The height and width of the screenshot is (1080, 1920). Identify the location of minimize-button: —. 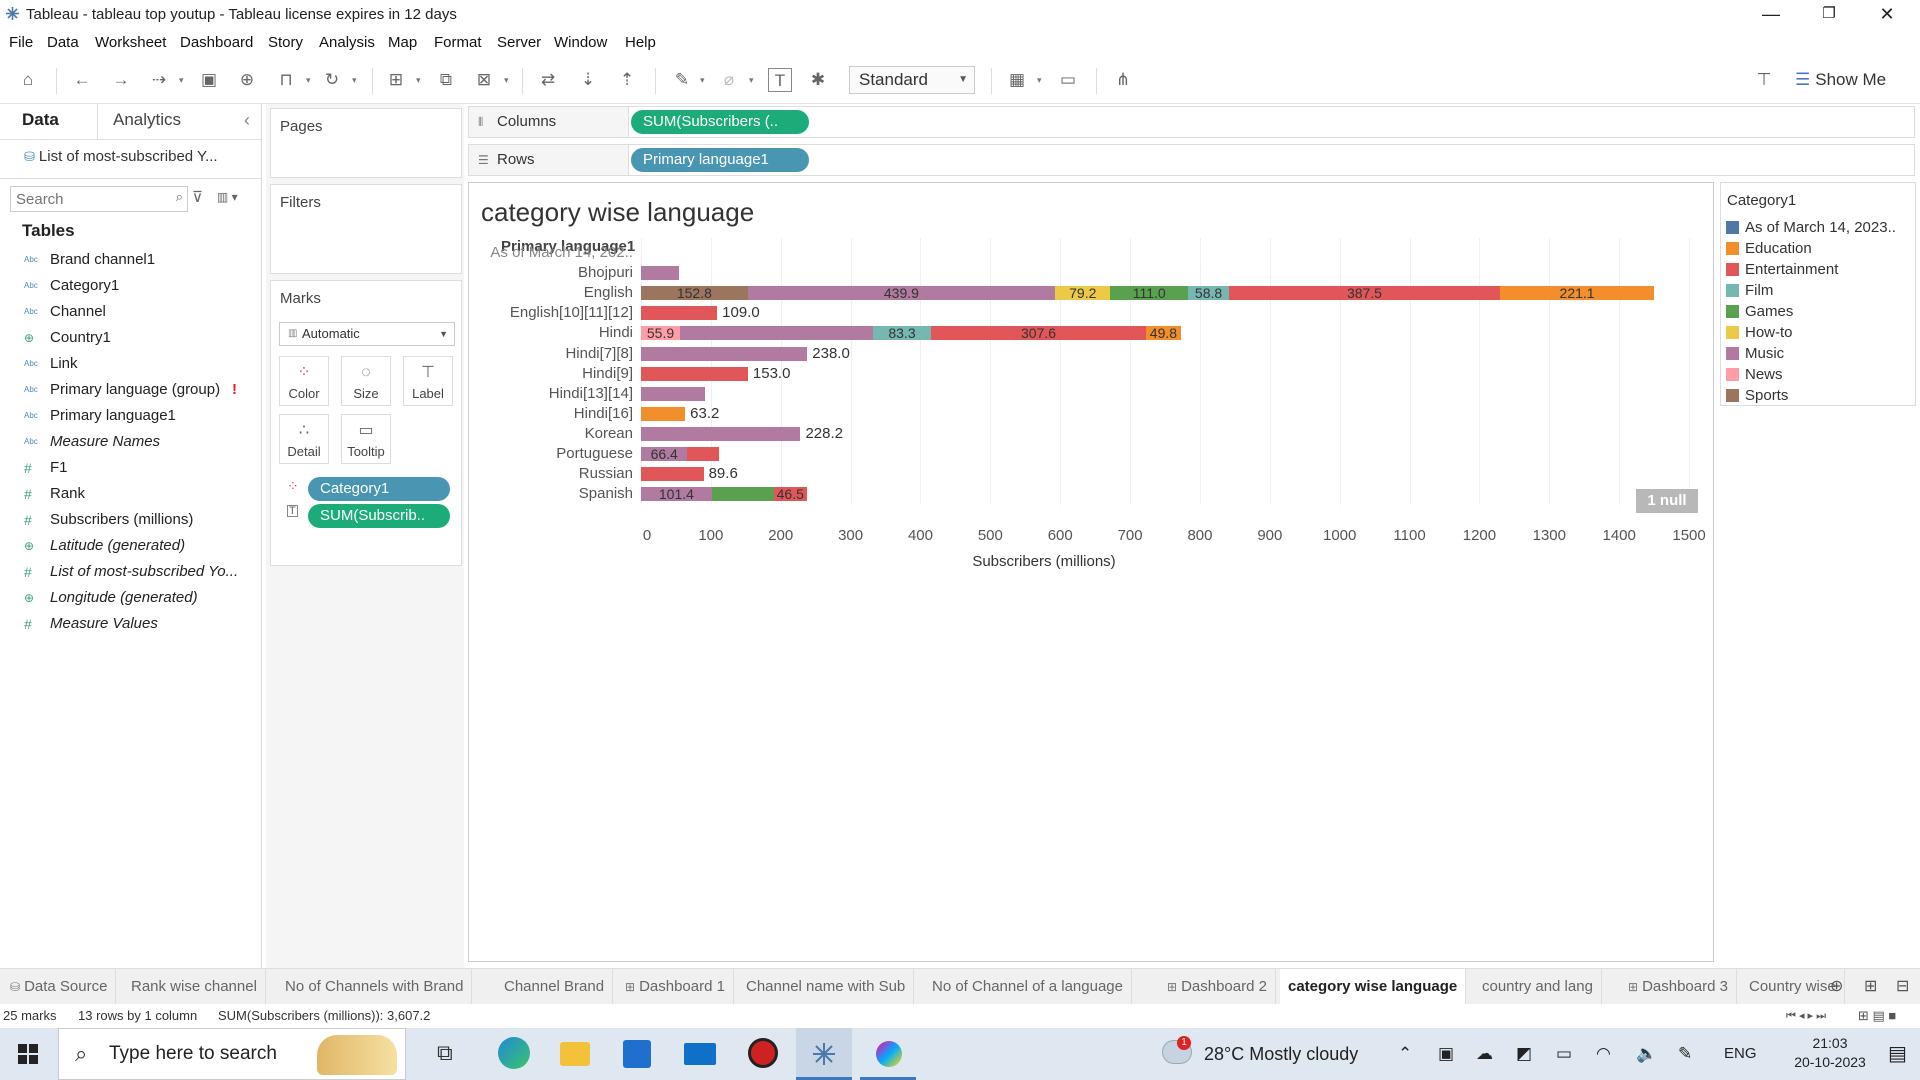
(1771, 14).